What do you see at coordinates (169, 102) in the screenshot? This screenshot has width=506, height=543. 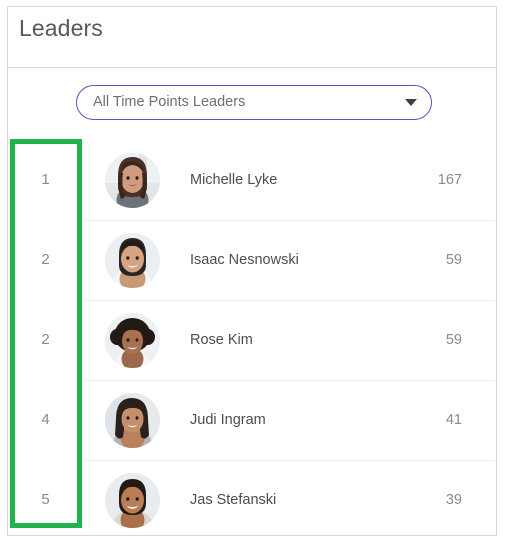 I see `leaderboard-filter-value: All Time Points Leaders` at bounding box center [169, 102].